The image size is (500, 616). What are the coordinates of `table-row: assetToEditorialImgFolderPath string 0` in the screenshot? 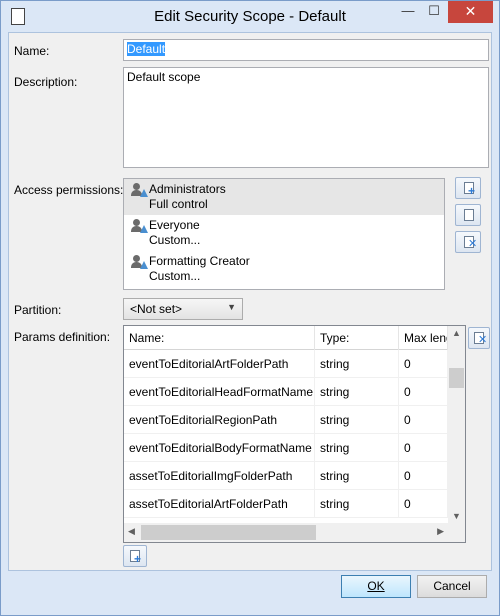 It's located at (286, 476).